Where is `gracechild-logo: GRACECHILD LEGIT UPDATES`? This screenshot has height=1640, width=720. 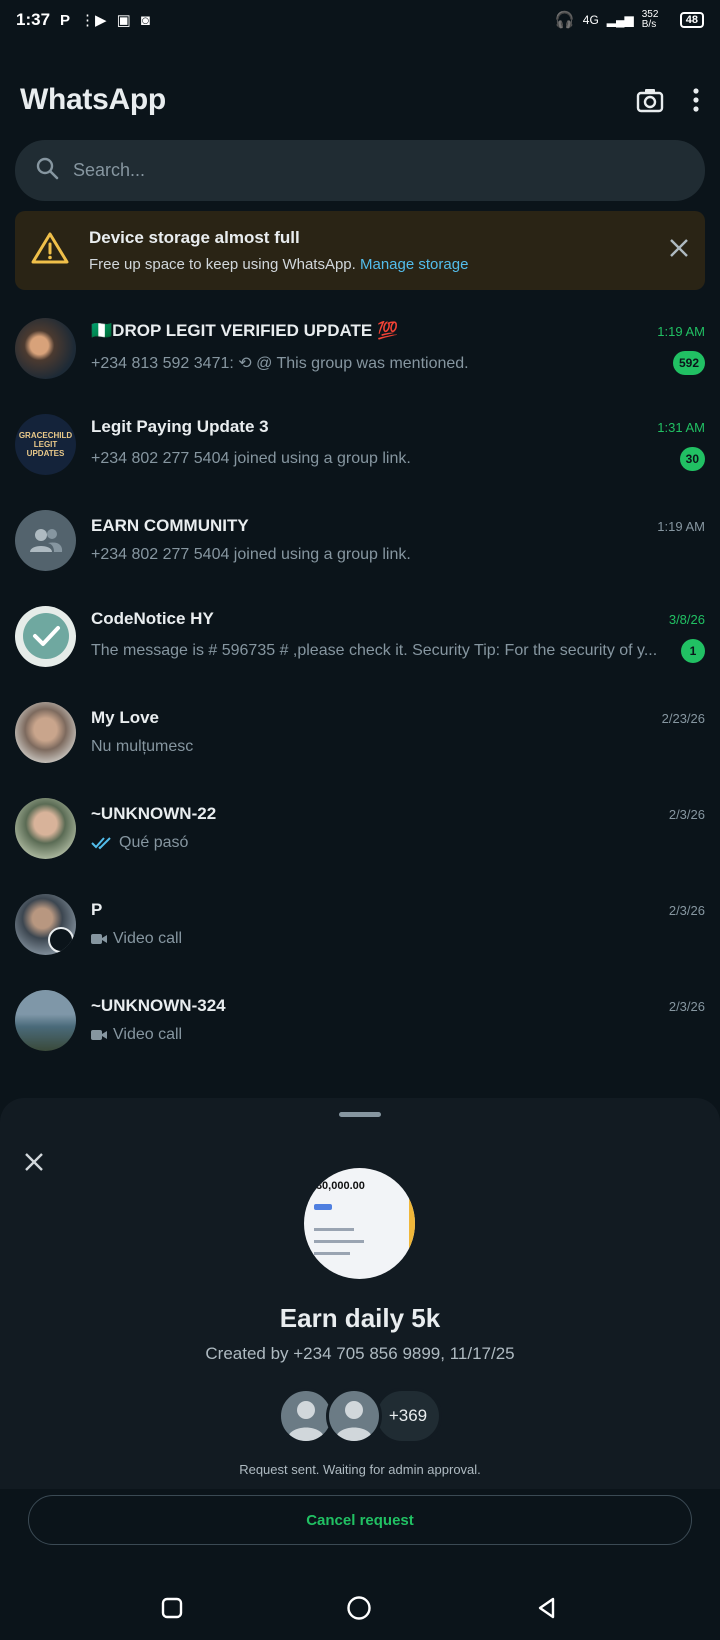
gracechild-logo: GRACECHILD LEGIT UPDATES is located at coordinates (45, 444).